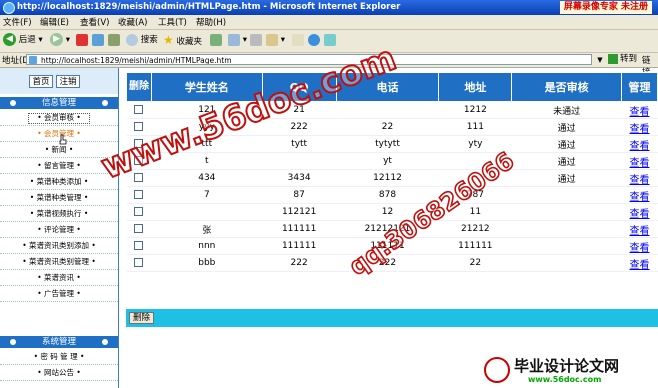 The image size is (658, 388). Describe the element at coordinates (182, 40) in the screenshot. I see `favorites-button: ★ 收藏夹` at that location.